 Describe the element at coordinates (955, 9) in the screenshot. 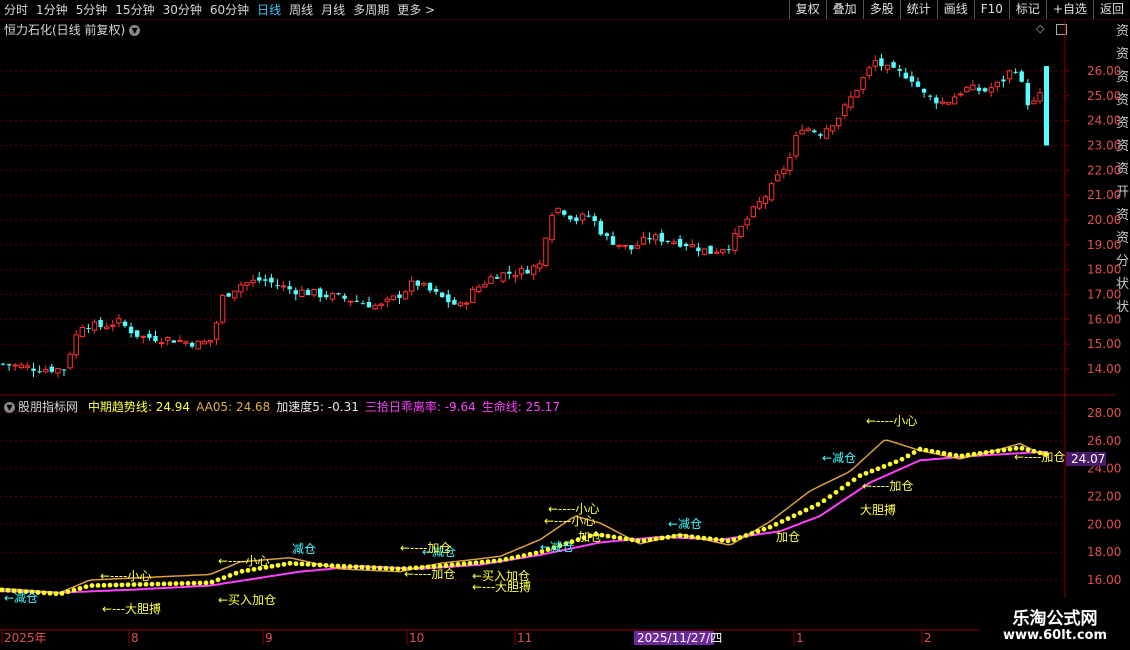

I see `toolbar-button-4: 画线` at that location.